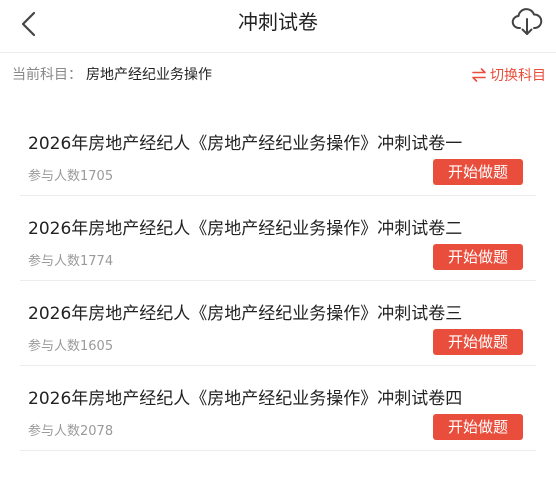 The width and height of the screenshot is (556, 479). I want to click on switch-subject-label: 切换科目, so click(518, 76).